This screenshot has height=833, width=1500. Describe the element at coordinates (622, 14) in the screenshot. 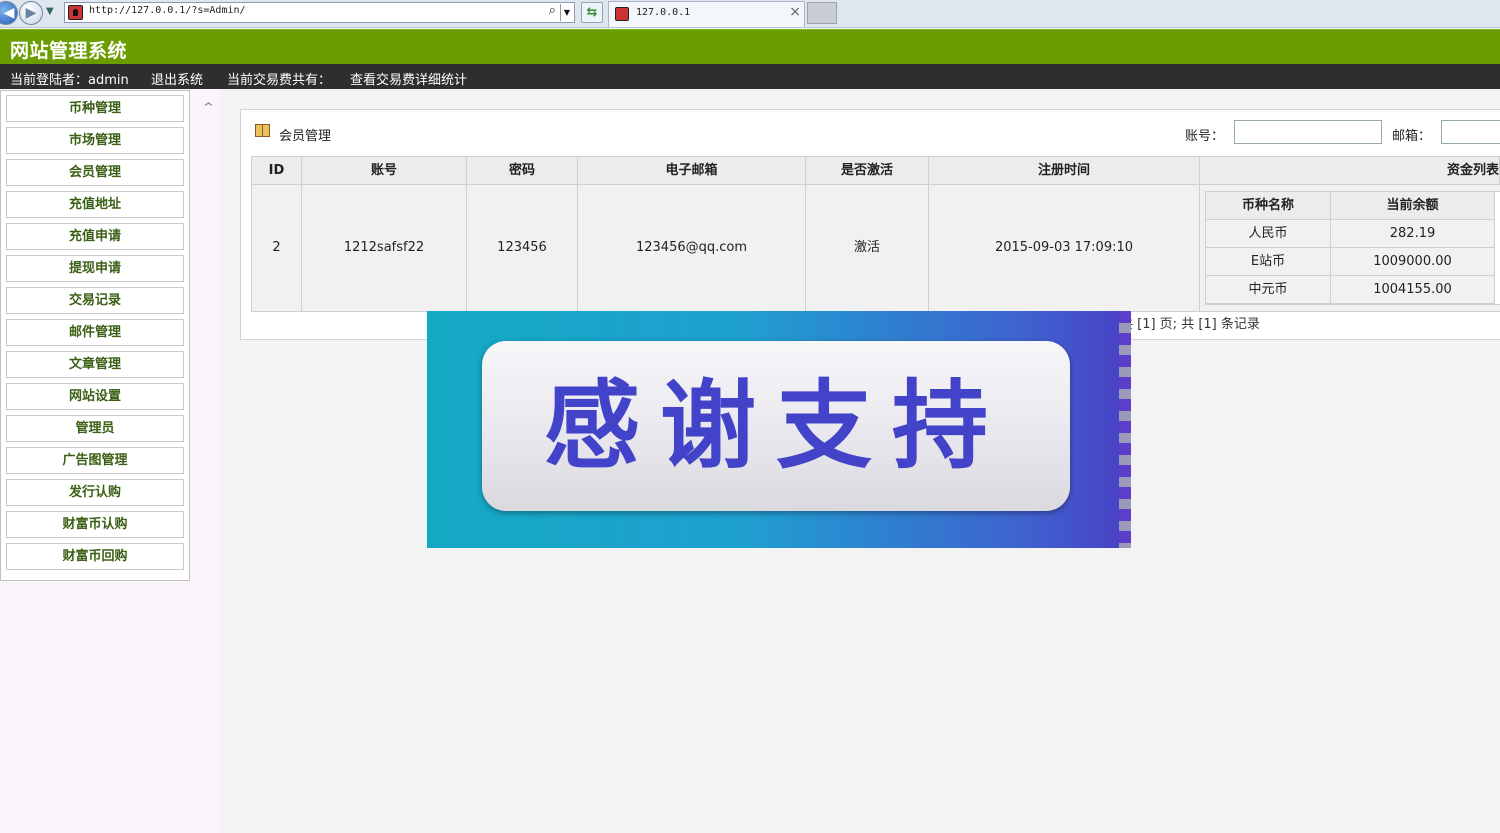

I see `tab-favicon-icon` at that location.